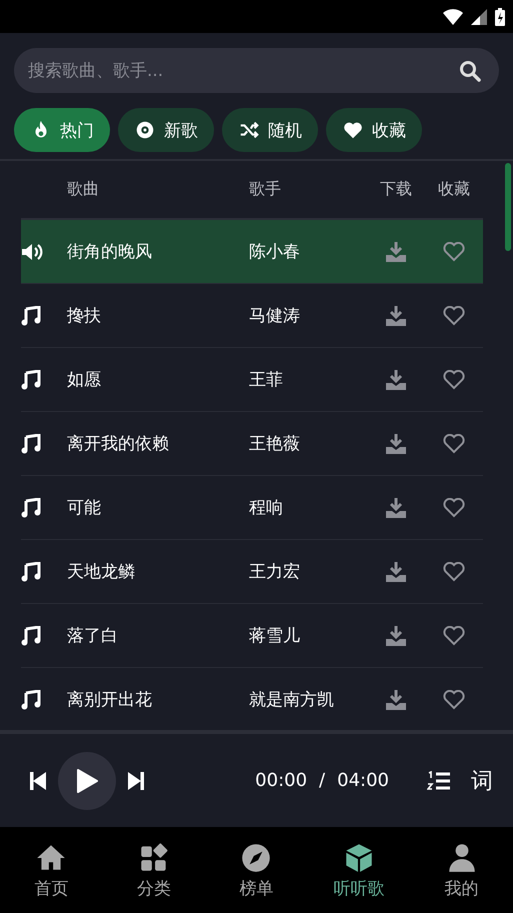  Describe the element at coordinates (275, 572) in the screenshot. I see `artist-name: 王力宏` at that location.